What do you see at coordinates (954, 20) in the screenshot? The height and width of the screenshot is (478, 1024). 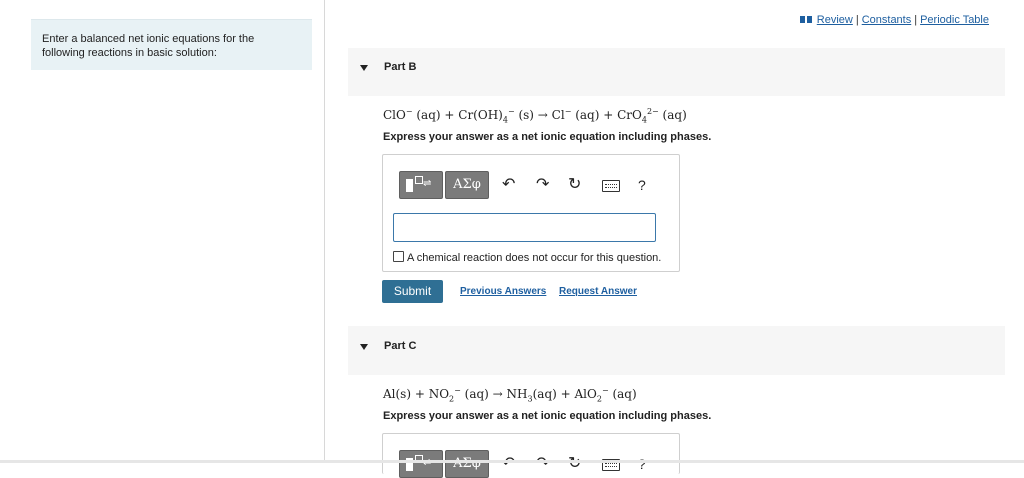 I see `periodic-table-link: Periodic Table` at bounding box center [954, 20].